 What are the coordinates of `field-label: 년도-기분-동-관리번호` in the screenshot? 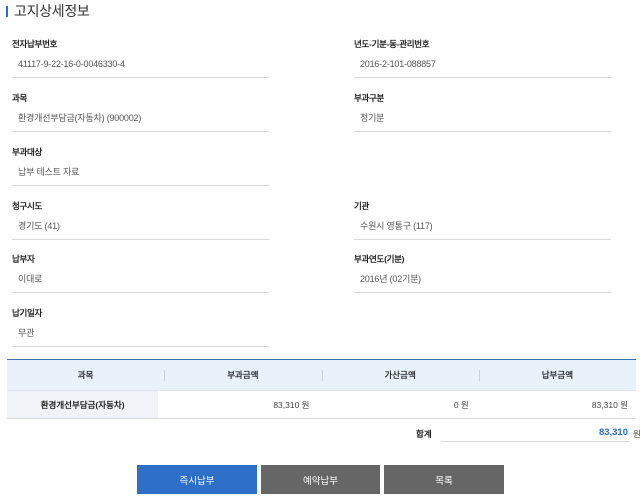 It's located at (392, 44).